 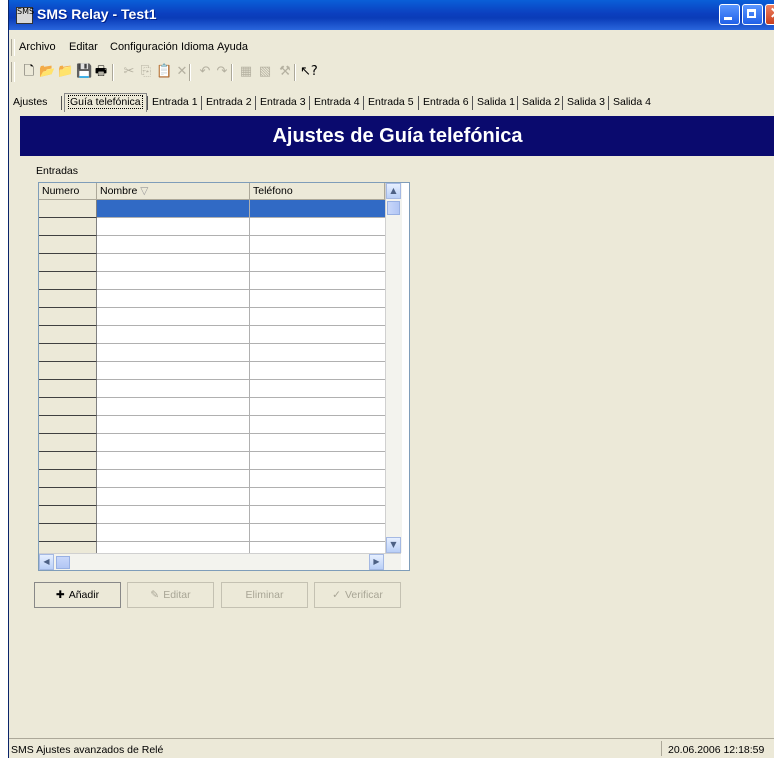 What do you see at coordinates (229, 102) in the screenshot?
I see `tab-entrada-2: Entrada 2` at bounding box center [229, 102].